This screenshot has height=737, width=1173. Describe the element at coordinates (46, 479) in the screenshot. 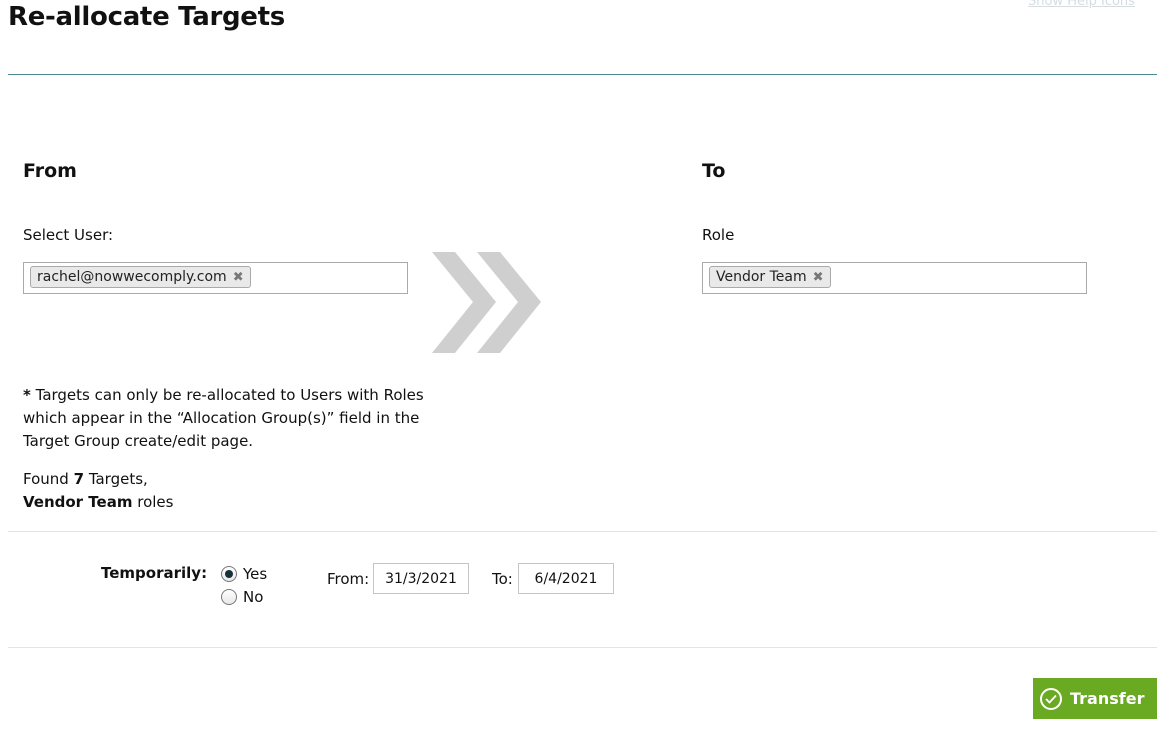

I see `found-prefix: Found` at that location.